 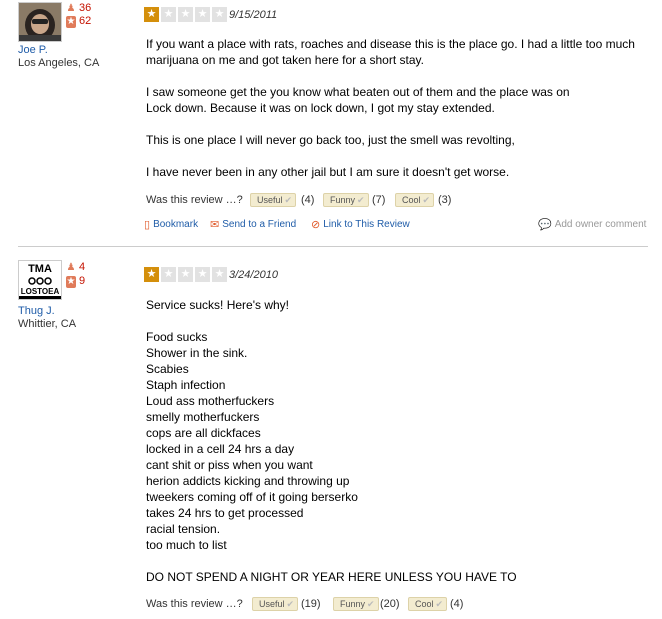 I want to click on avatar-graphic: TMA LOSTOEA, so click(x=40, y=280).